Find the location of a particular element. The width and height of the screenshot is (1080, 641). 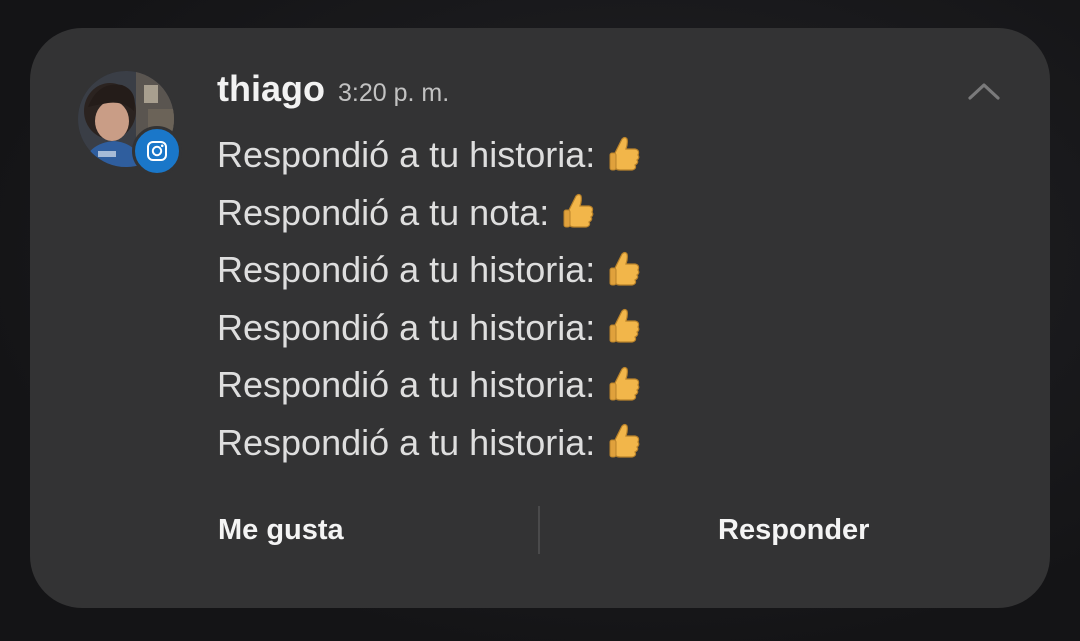

list-item: Respondió a tu nota: is located at coordinates (429, 213).